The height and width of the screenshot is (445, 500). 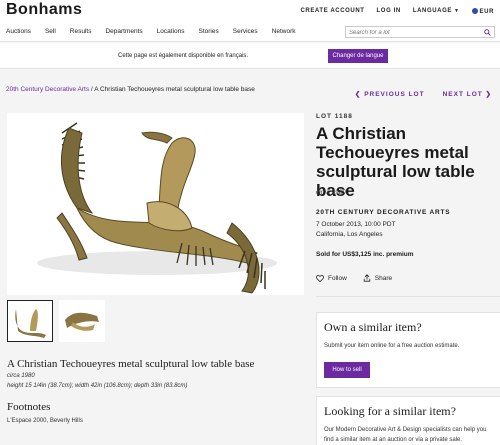 I want to click on chevron-down-icon: ▼, so click(x=456, y=11).